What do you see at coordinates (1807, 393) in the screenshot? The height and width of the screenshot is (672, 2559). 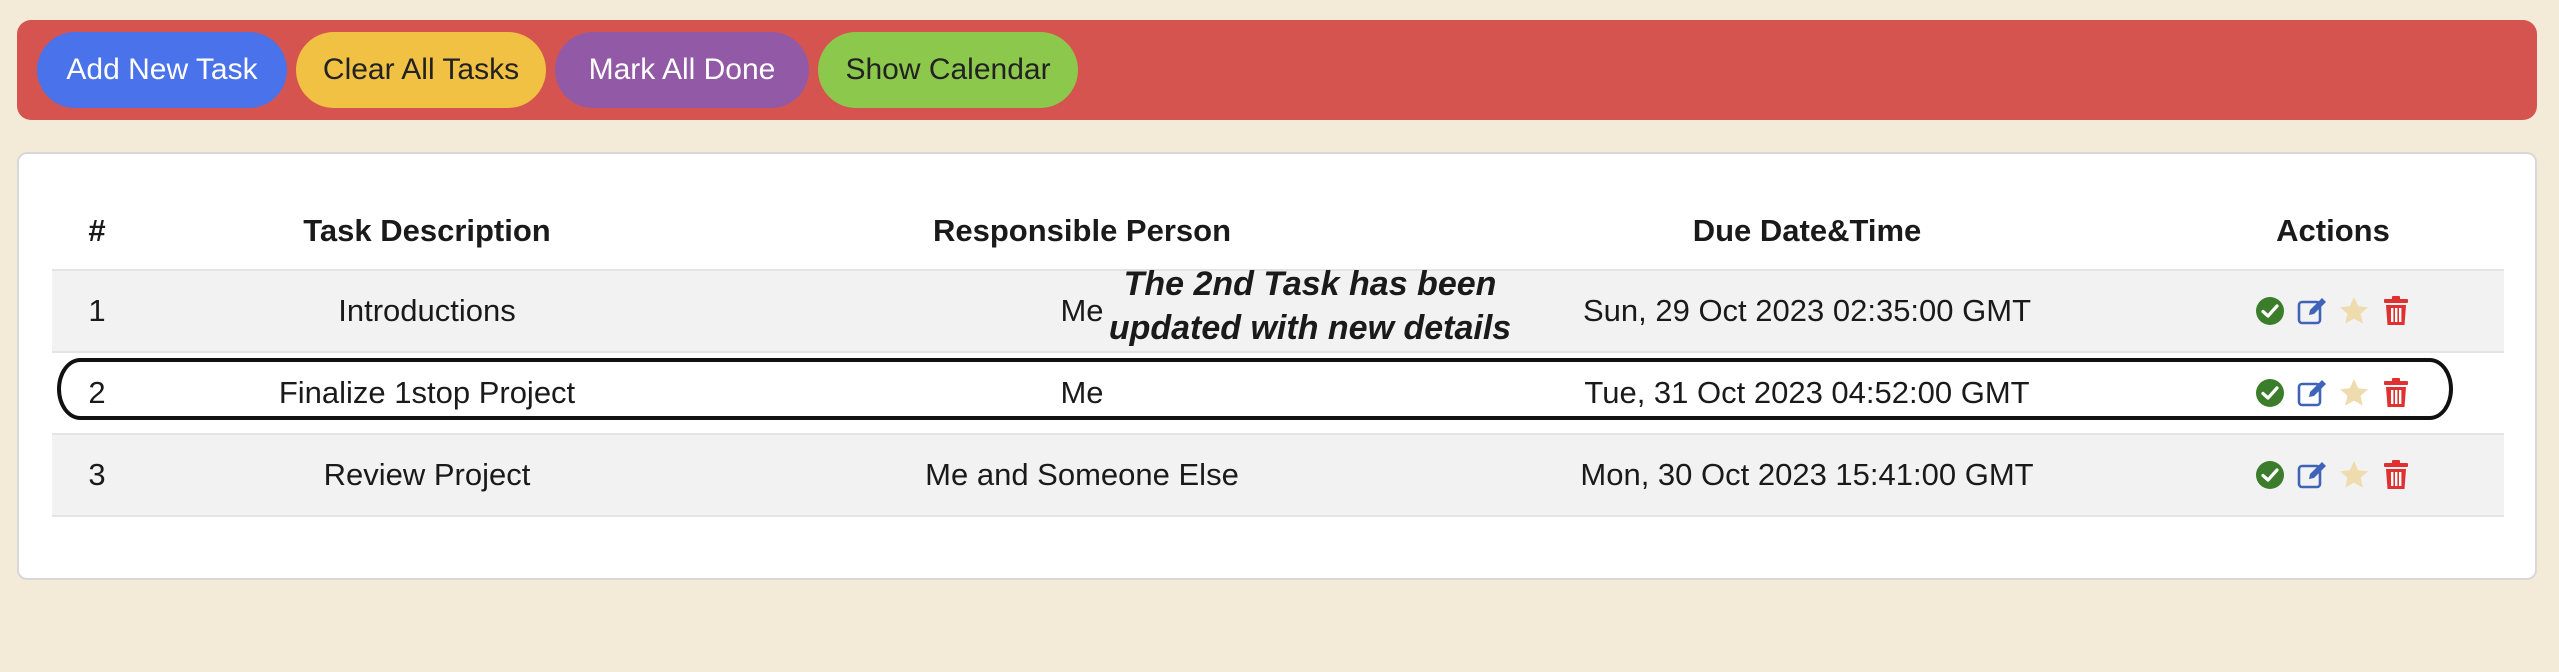 I see `row-due-date: Tue, 31 Oct 2023 04:52:00 GMT` at bounding box center [1807, 393].